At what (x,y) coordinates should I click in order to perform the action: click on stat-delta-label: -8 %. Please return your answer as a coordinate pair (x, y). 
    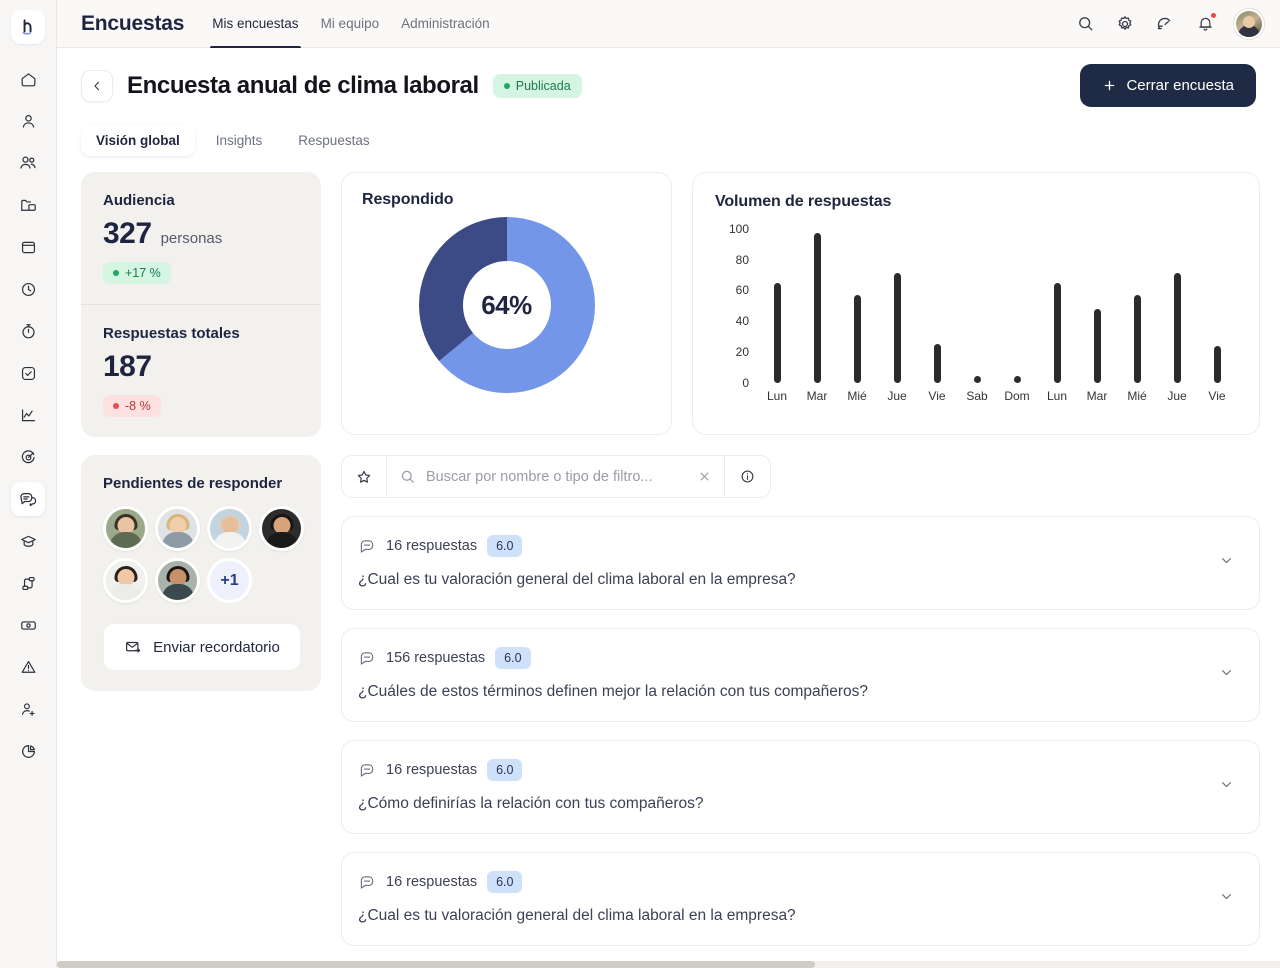
    Looking at the image, I should click on (138, 406).